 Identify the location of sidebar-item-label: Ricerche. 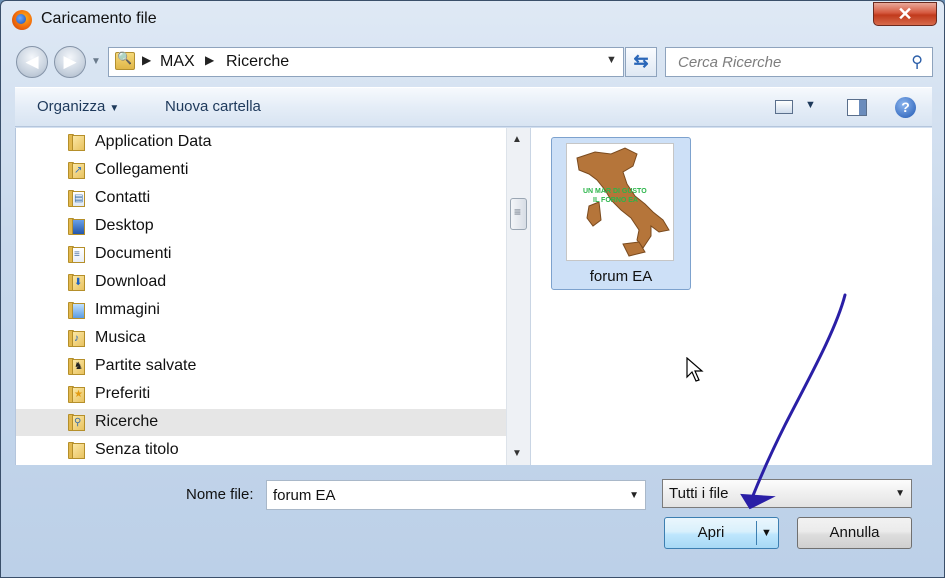
(127, 421).